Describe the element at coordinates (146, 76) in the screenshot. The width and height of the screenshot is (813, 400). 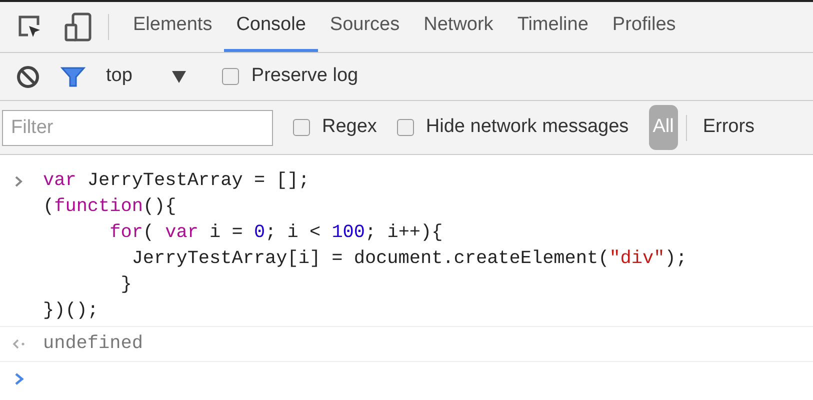
I see `context-select: top` at that location.